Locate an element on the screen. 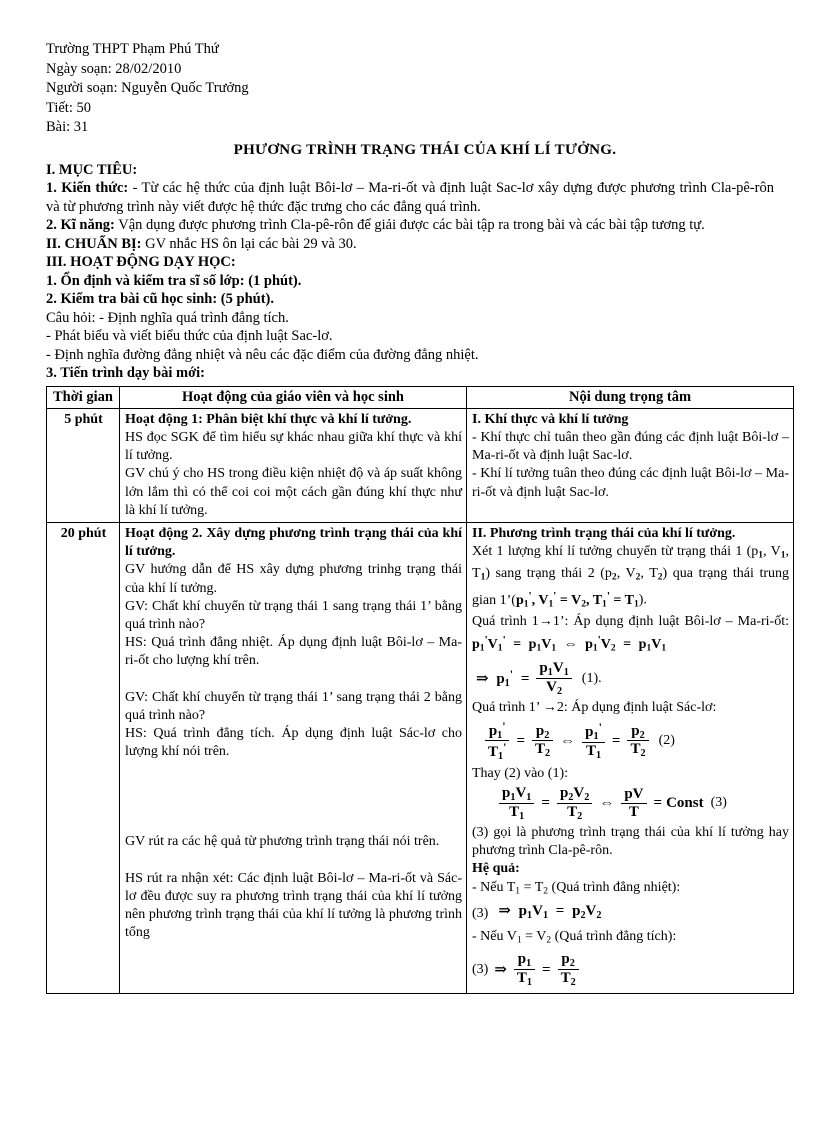  preparation-text: GV nhắc HS ôn lại các bài 29 và 30. is located at coordinates (249, 243).